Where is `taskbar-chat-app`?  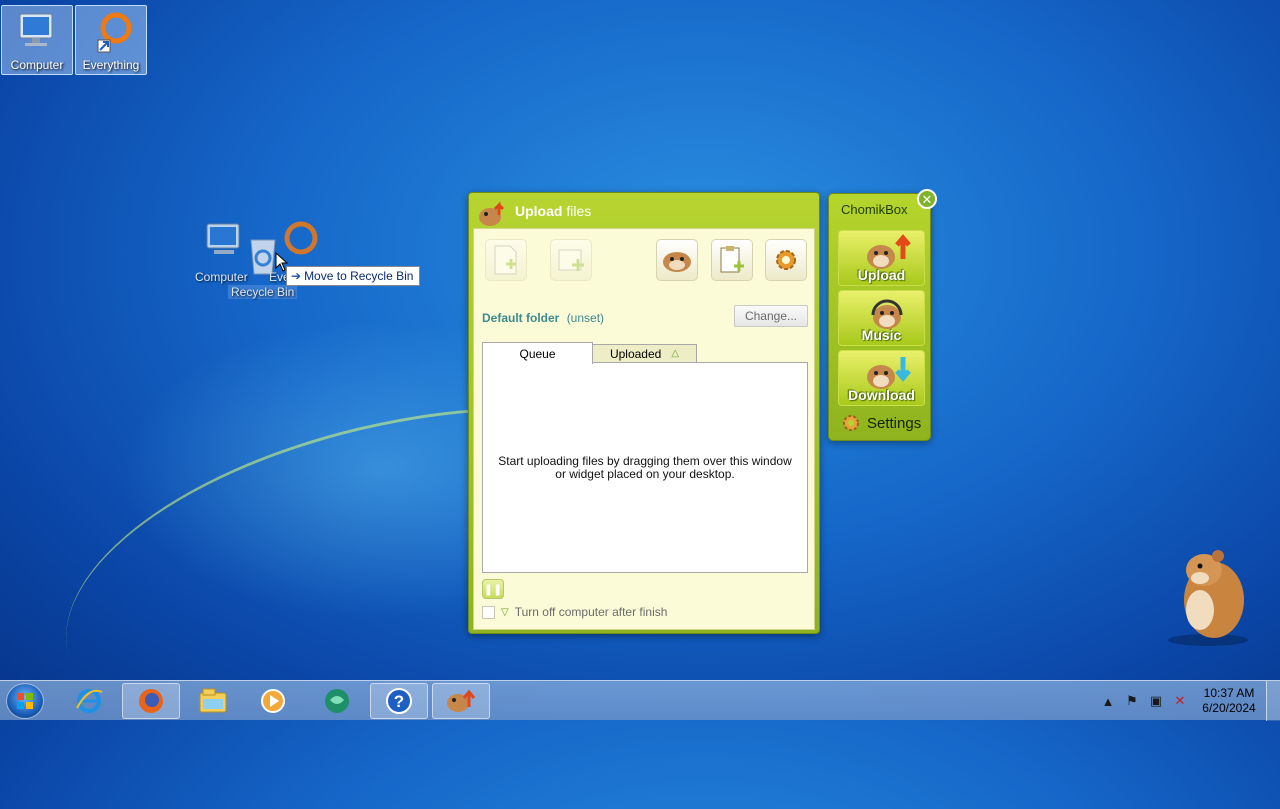
taskbar-chat-app is located at coordinates (337, 701).